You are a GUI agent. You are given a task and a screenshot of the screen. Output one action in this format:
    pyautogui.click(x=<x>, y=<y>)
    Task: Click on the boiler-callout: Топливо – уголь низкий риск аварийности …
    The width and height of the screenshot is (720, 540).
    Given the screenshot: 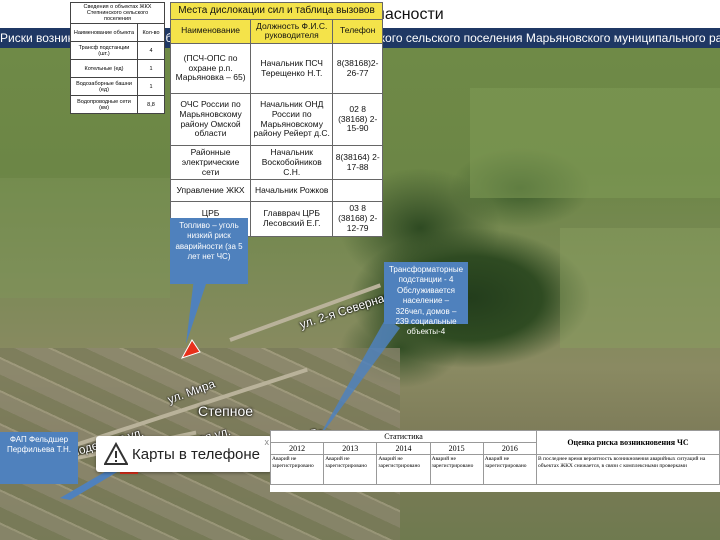 What is the action you would take?
    pyautogui.click(x=209, y=251)
    